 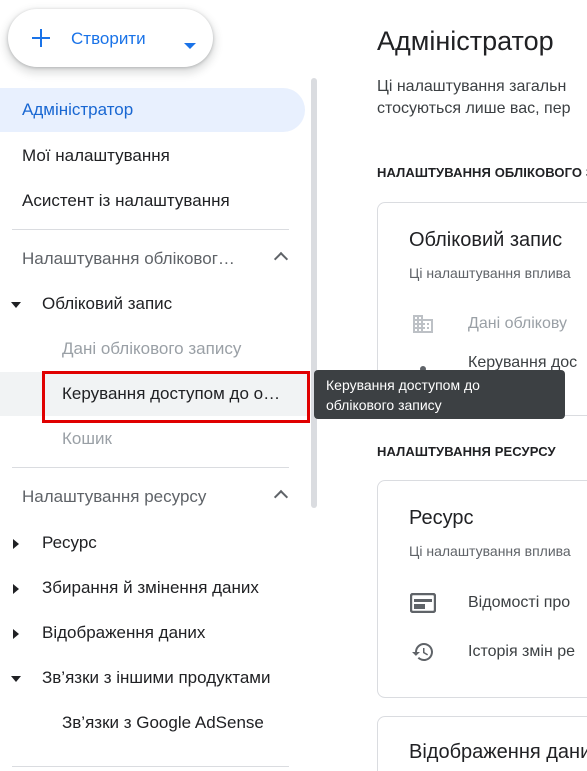 What do you see at coordinates (150, 587) in the screenshot?
I see `tree-label: Збирання й змінення даних` at bounding box center [150, 587].